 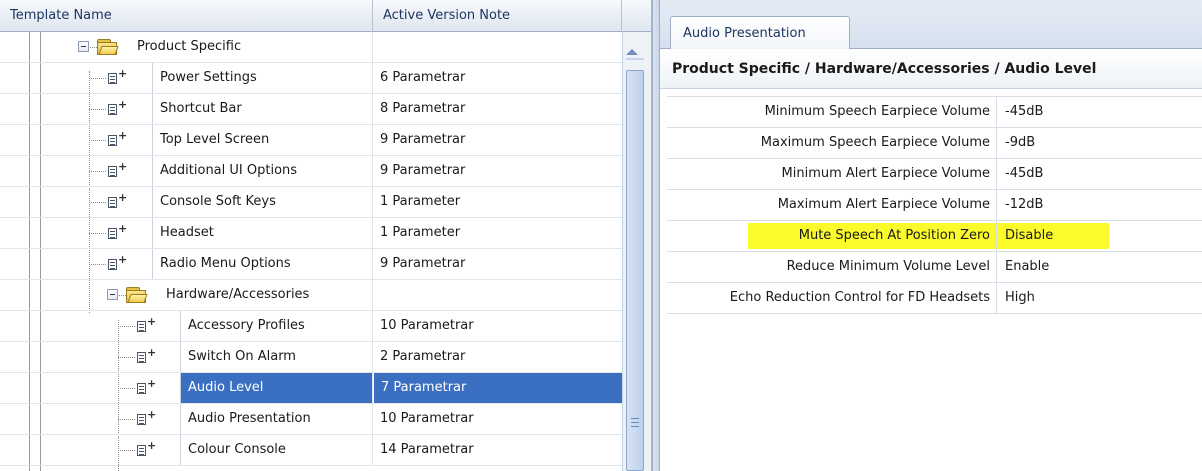 I want to click on tree-item-version-note: 2 Parametrar, so click(x=423, y=356).